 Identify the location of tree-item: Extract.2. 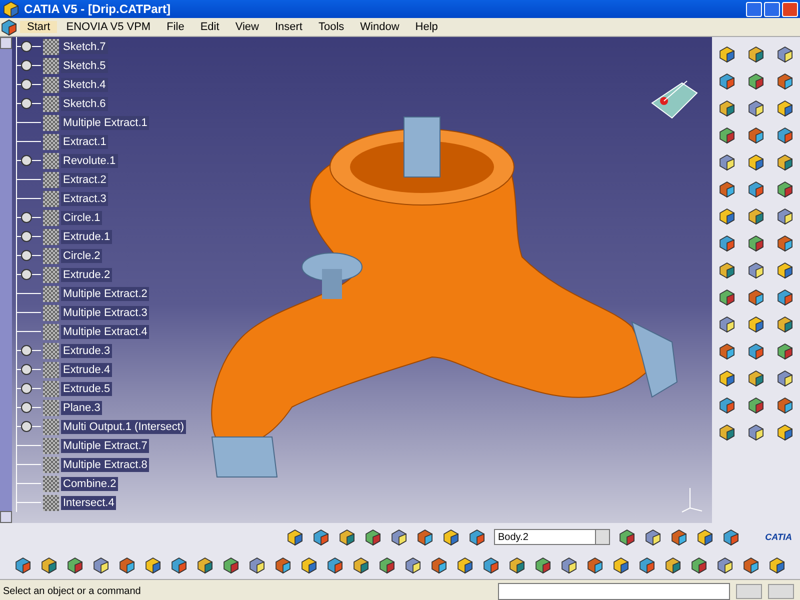
(84, 179).